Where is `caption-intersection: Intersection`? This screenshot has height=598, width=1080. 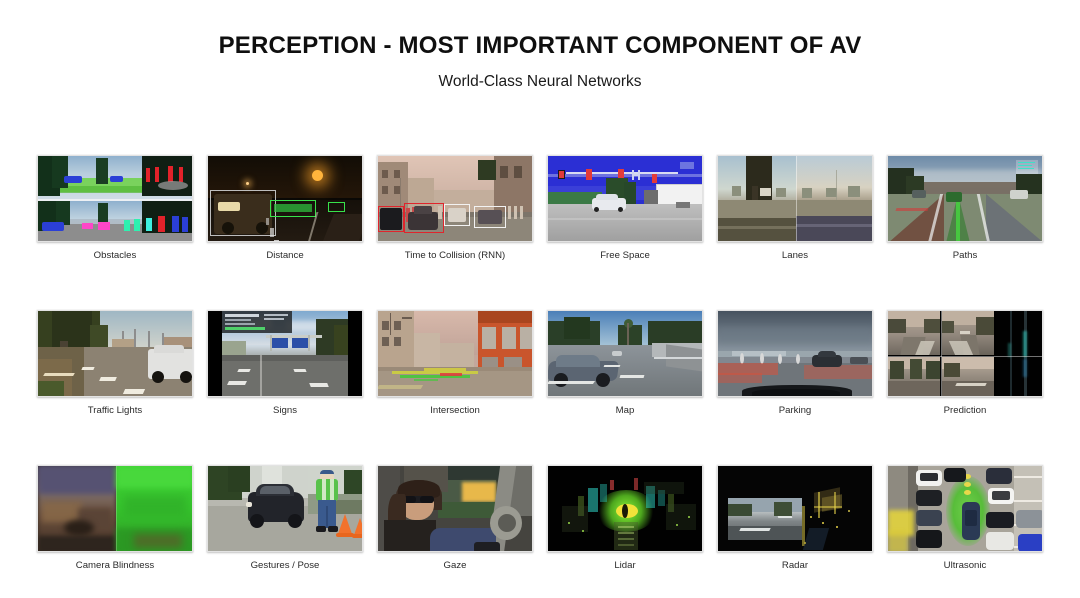
caption-intersection: Intersection is located at coordinates (455, 410).